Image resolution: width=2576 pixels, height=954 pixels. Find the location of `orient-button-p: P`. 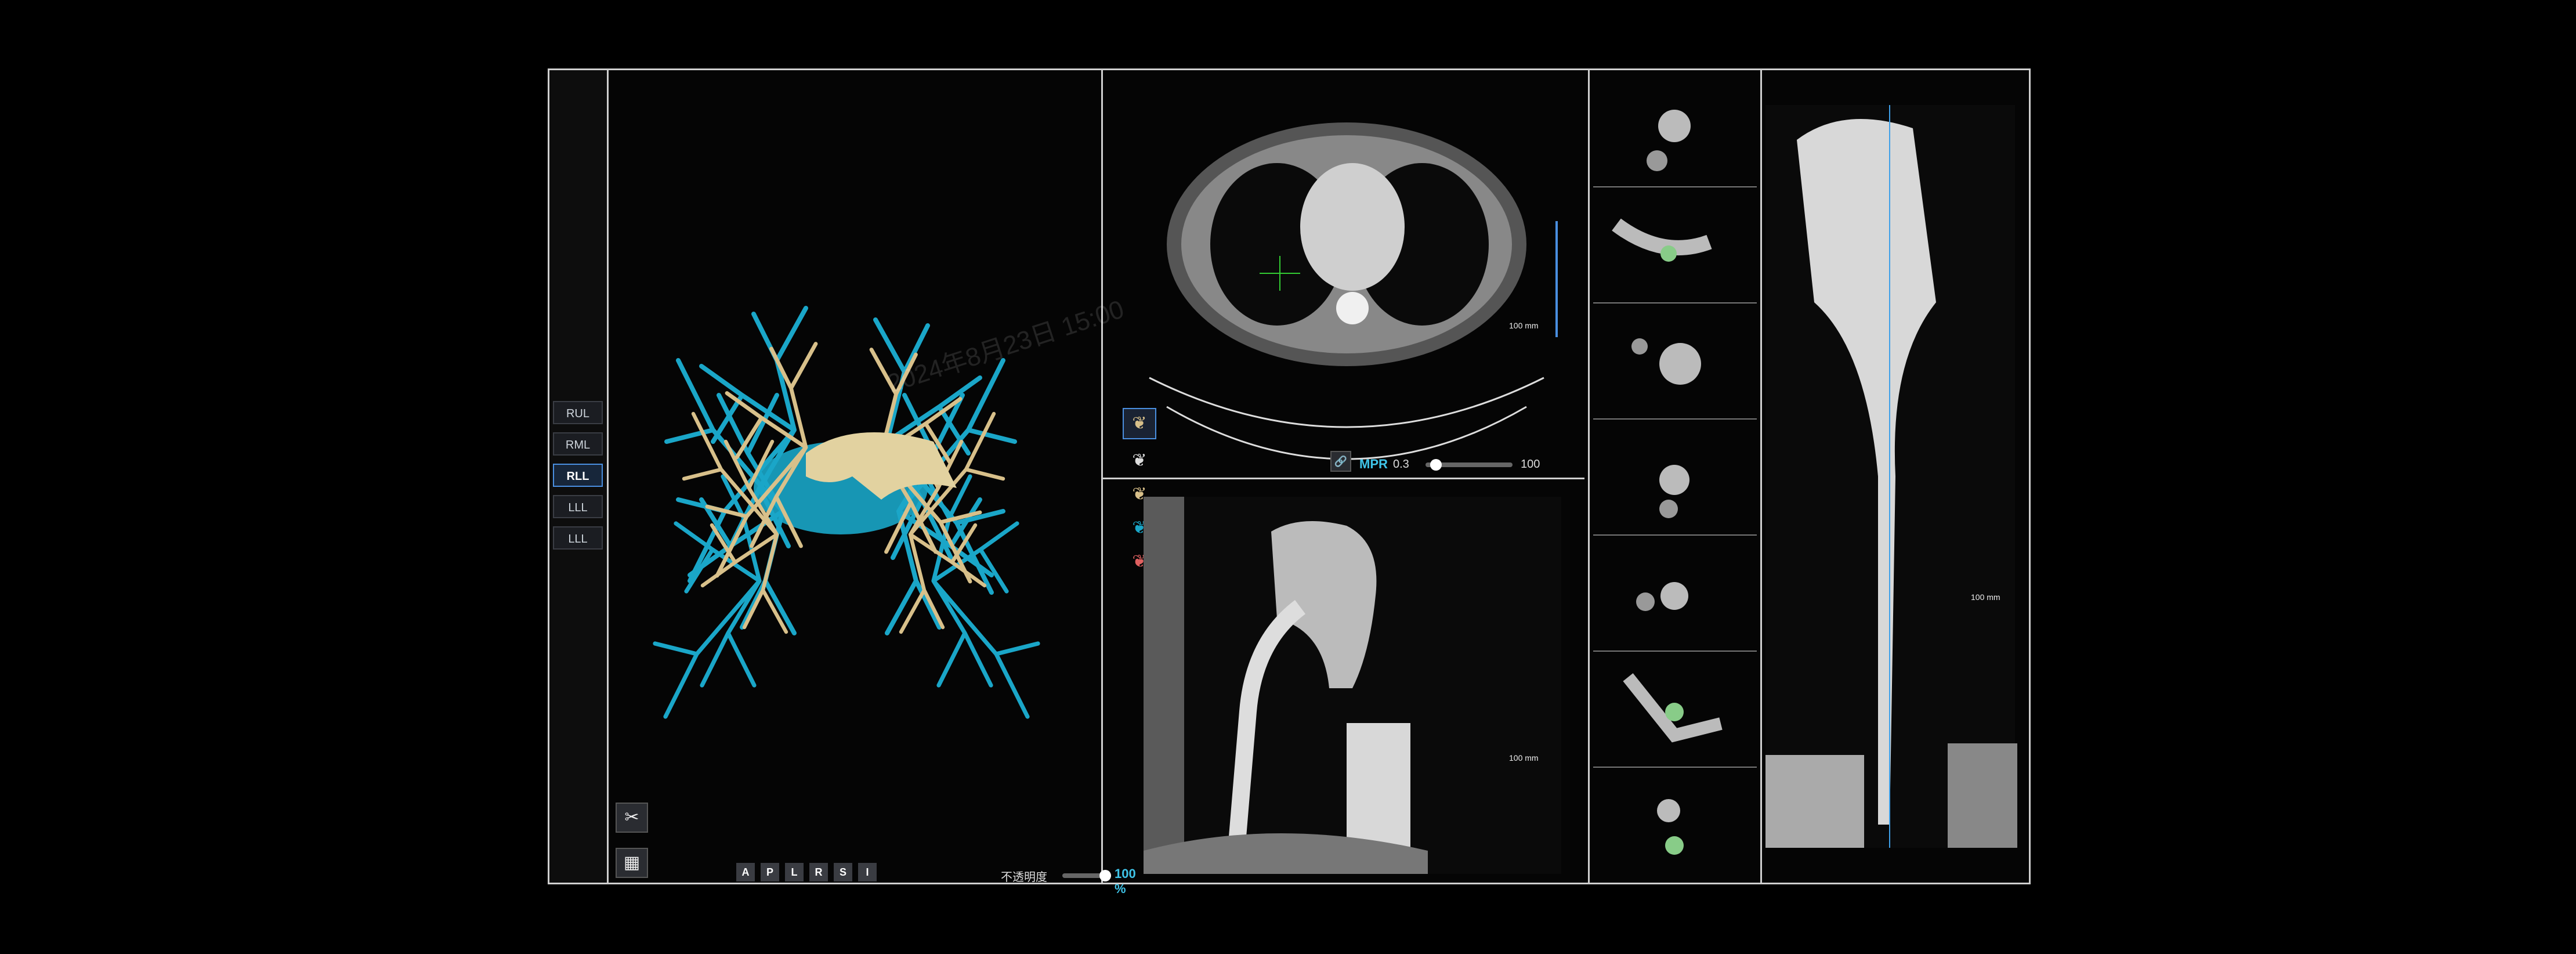

orient-button-p: P is located at coordinates (770, 872).